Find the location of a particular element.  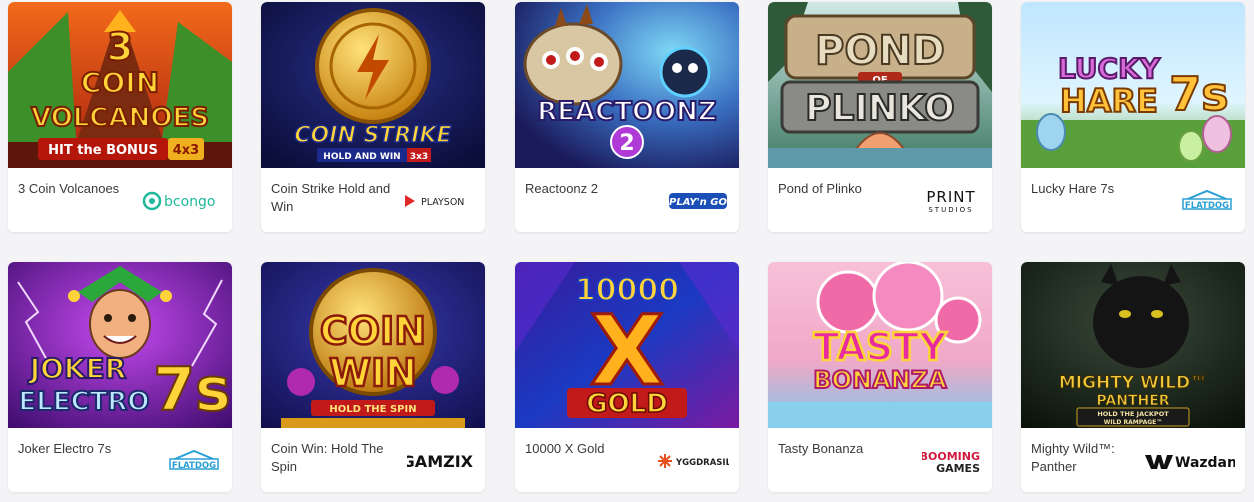

thumb-text: GOLD is located at coordinates (627, 404).